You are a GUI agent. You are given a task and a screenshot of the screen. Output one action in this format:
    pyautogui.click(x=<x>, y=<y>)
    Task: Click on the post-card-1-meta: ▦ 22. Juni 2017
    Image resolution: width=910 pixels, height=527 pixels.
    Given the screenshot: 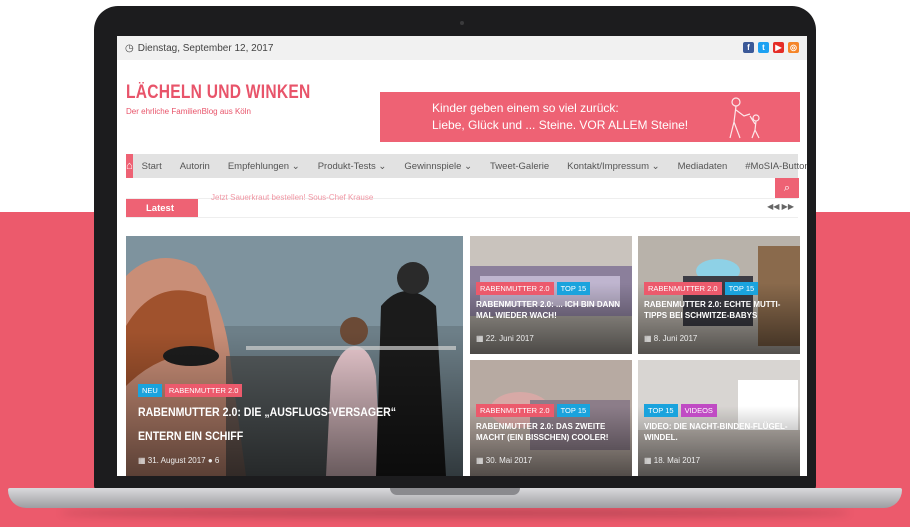 What is the action you would take?
    pyautogui.click(x=505, y=338)
    